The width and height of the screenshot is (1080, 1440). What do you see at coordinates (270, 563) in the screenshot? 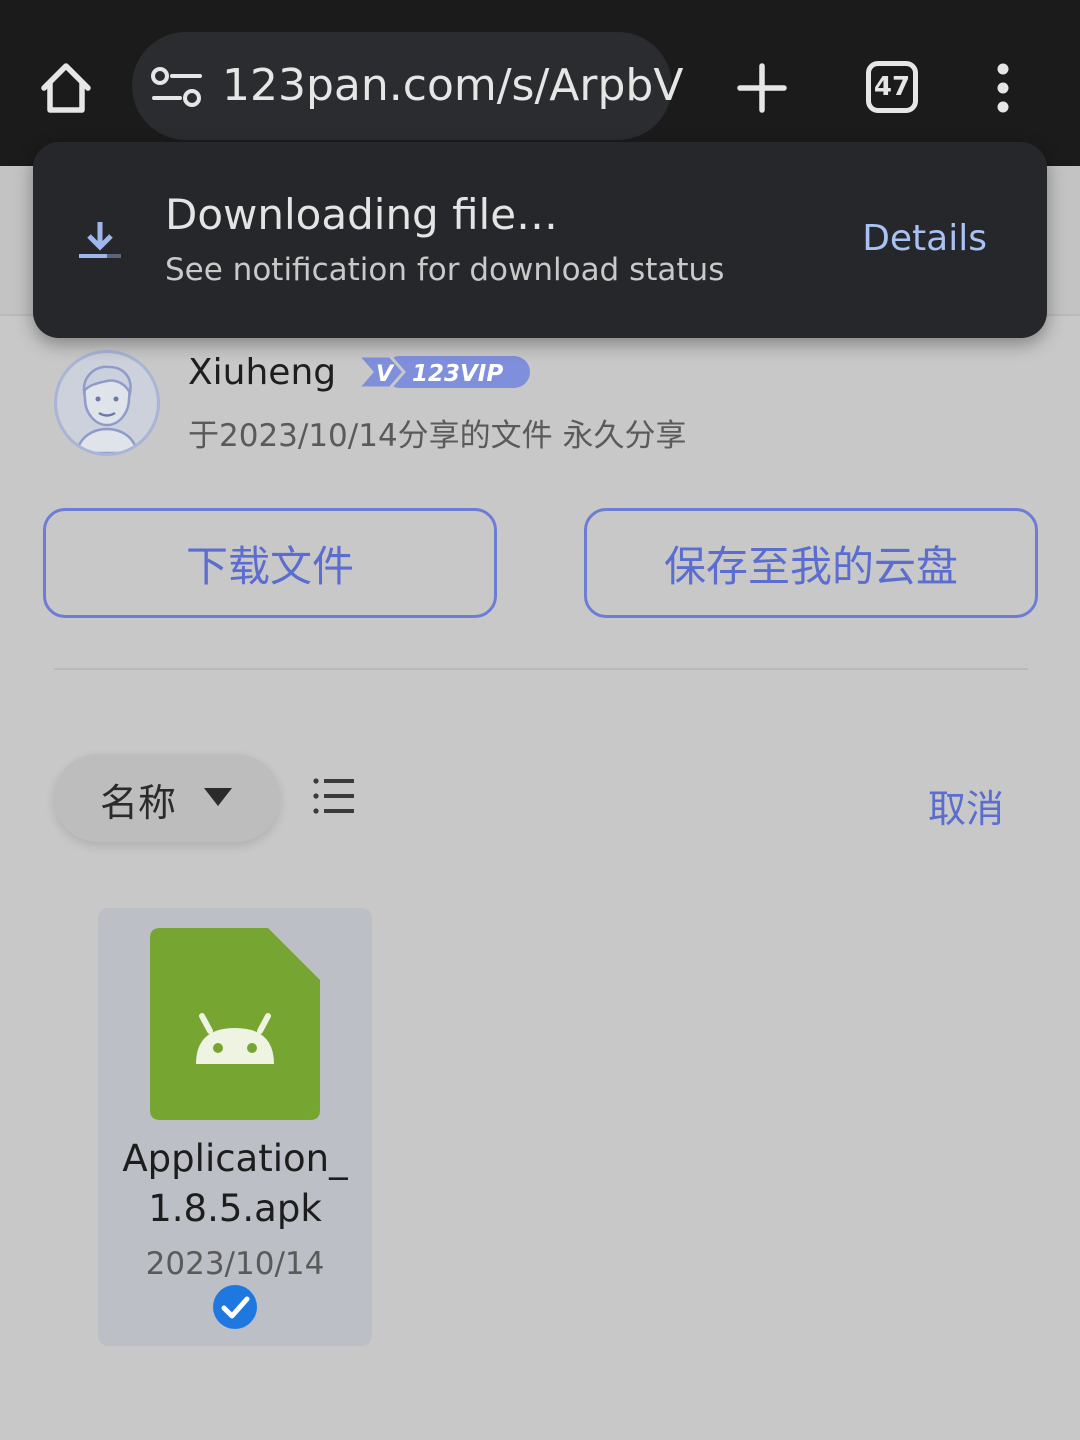
I see `download-file-button: 下载文件` at bounding box center [270, 563].